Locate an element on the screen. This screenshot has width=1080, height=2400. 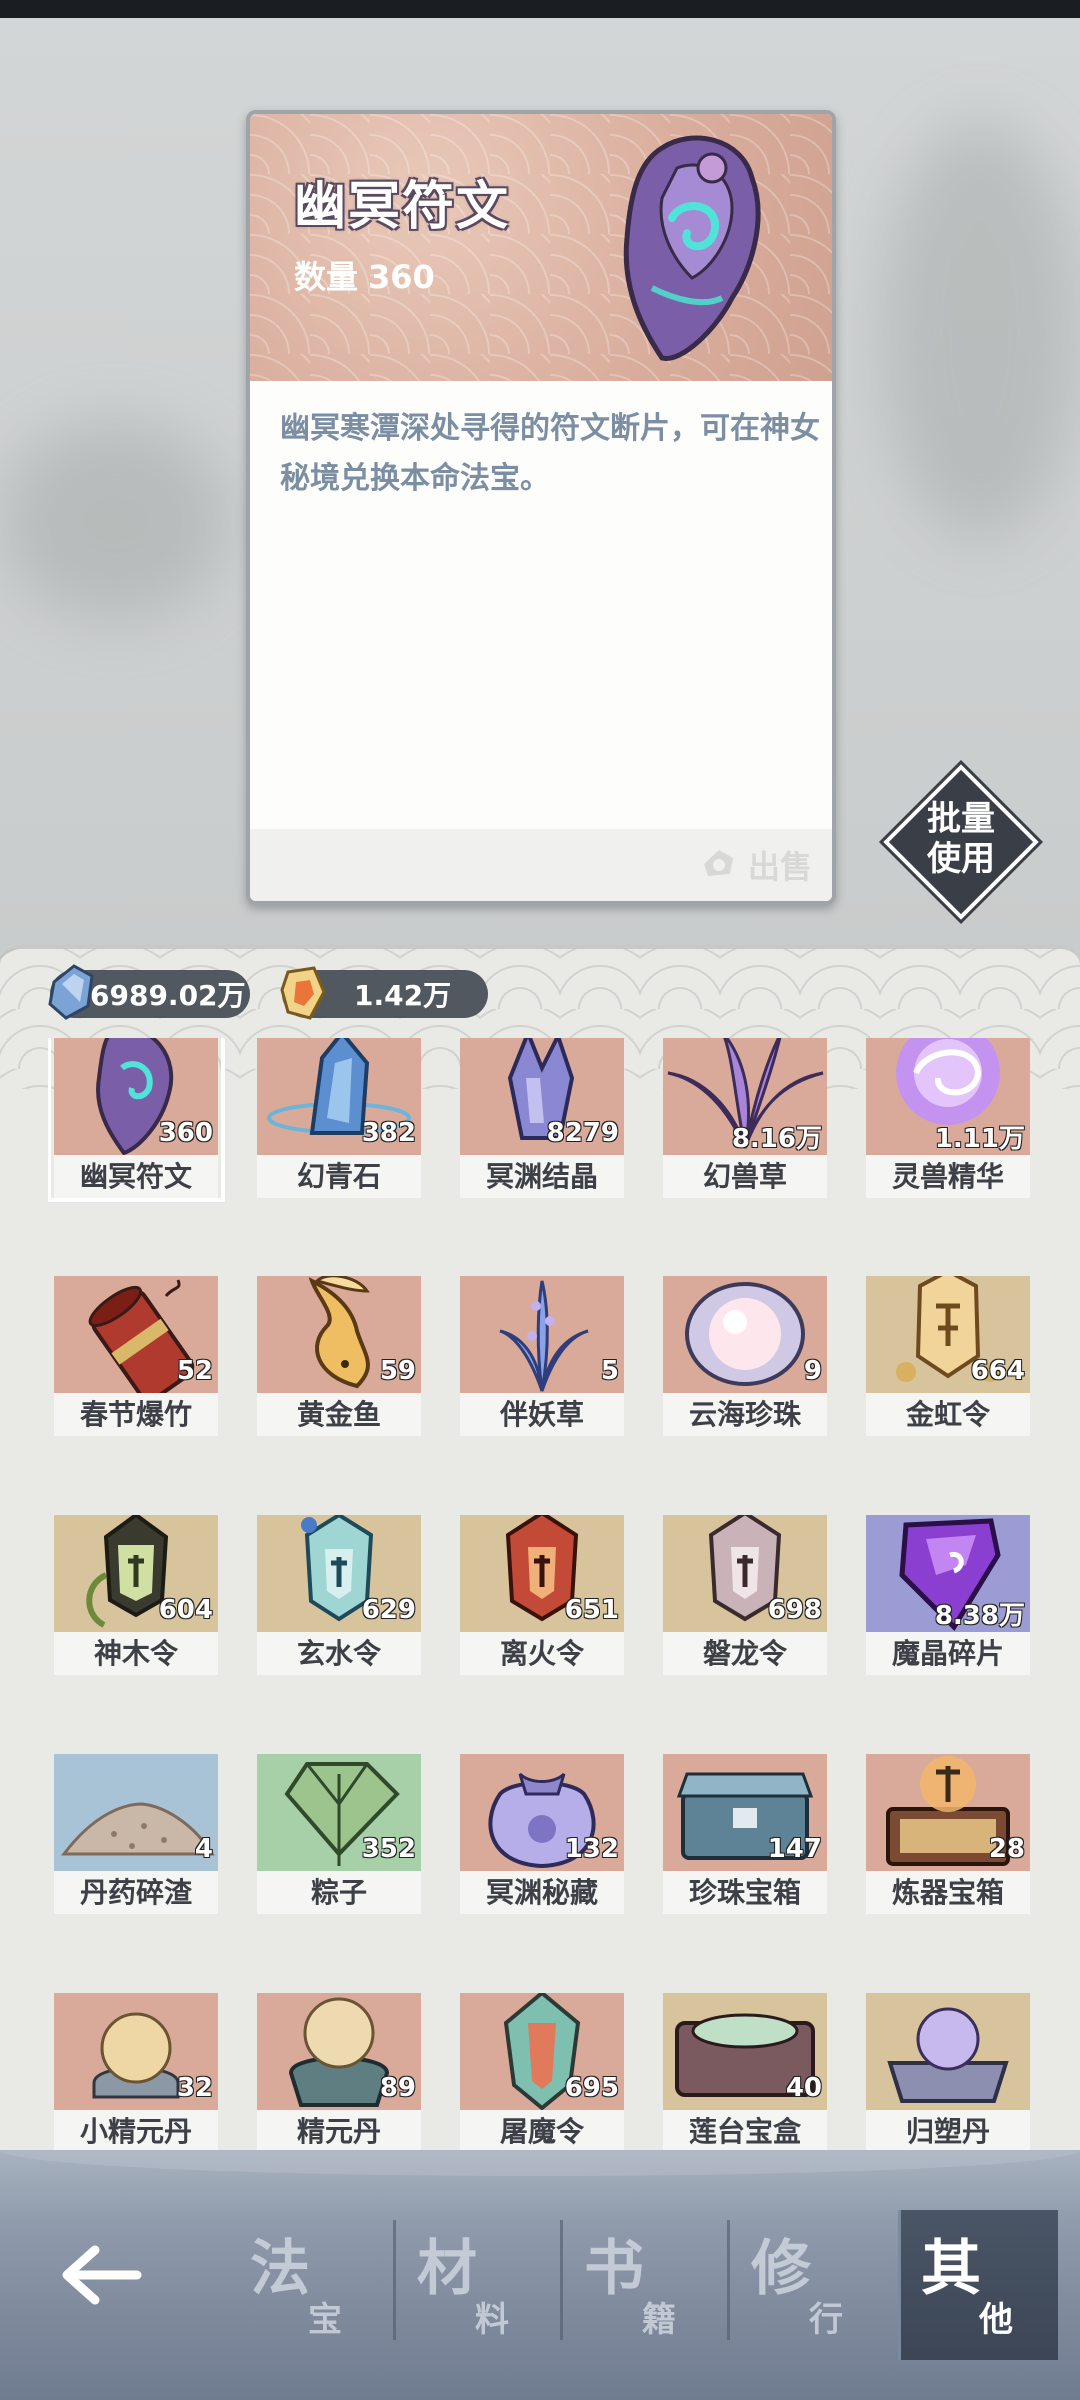
item-name: 幽冥符文 is located at coordinates (136, 1176).